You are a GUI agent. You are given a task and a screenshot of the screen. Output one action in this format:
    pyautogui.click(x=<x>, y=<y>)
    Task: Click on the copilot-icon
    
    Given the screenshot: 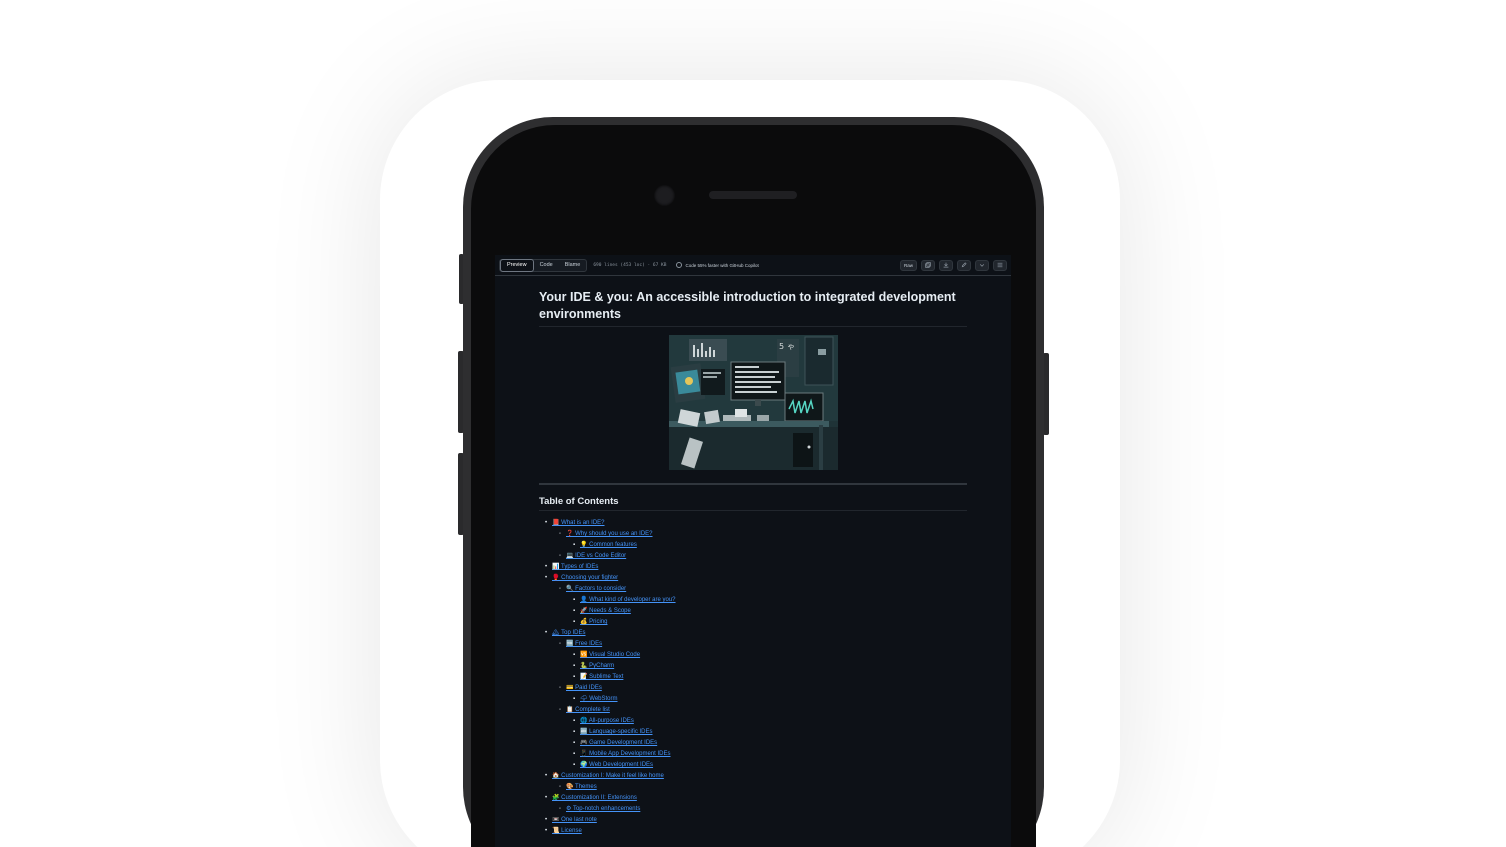 What is the action you would take?
    pyautogui.click(x=679, y=265)
    